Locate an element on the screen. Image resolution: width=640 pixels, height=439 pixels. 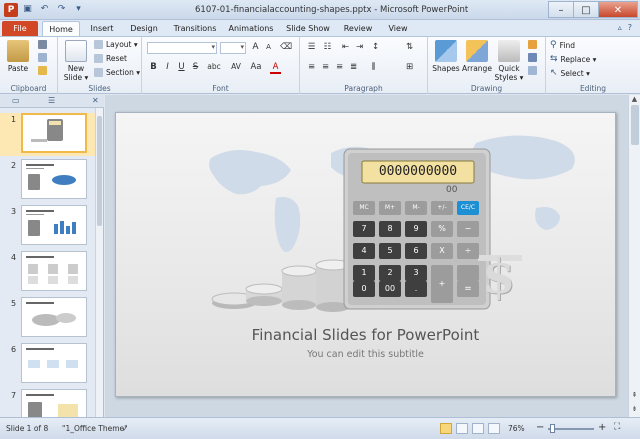
thumbnail-chart-icon is located at coordinates (52, 182).